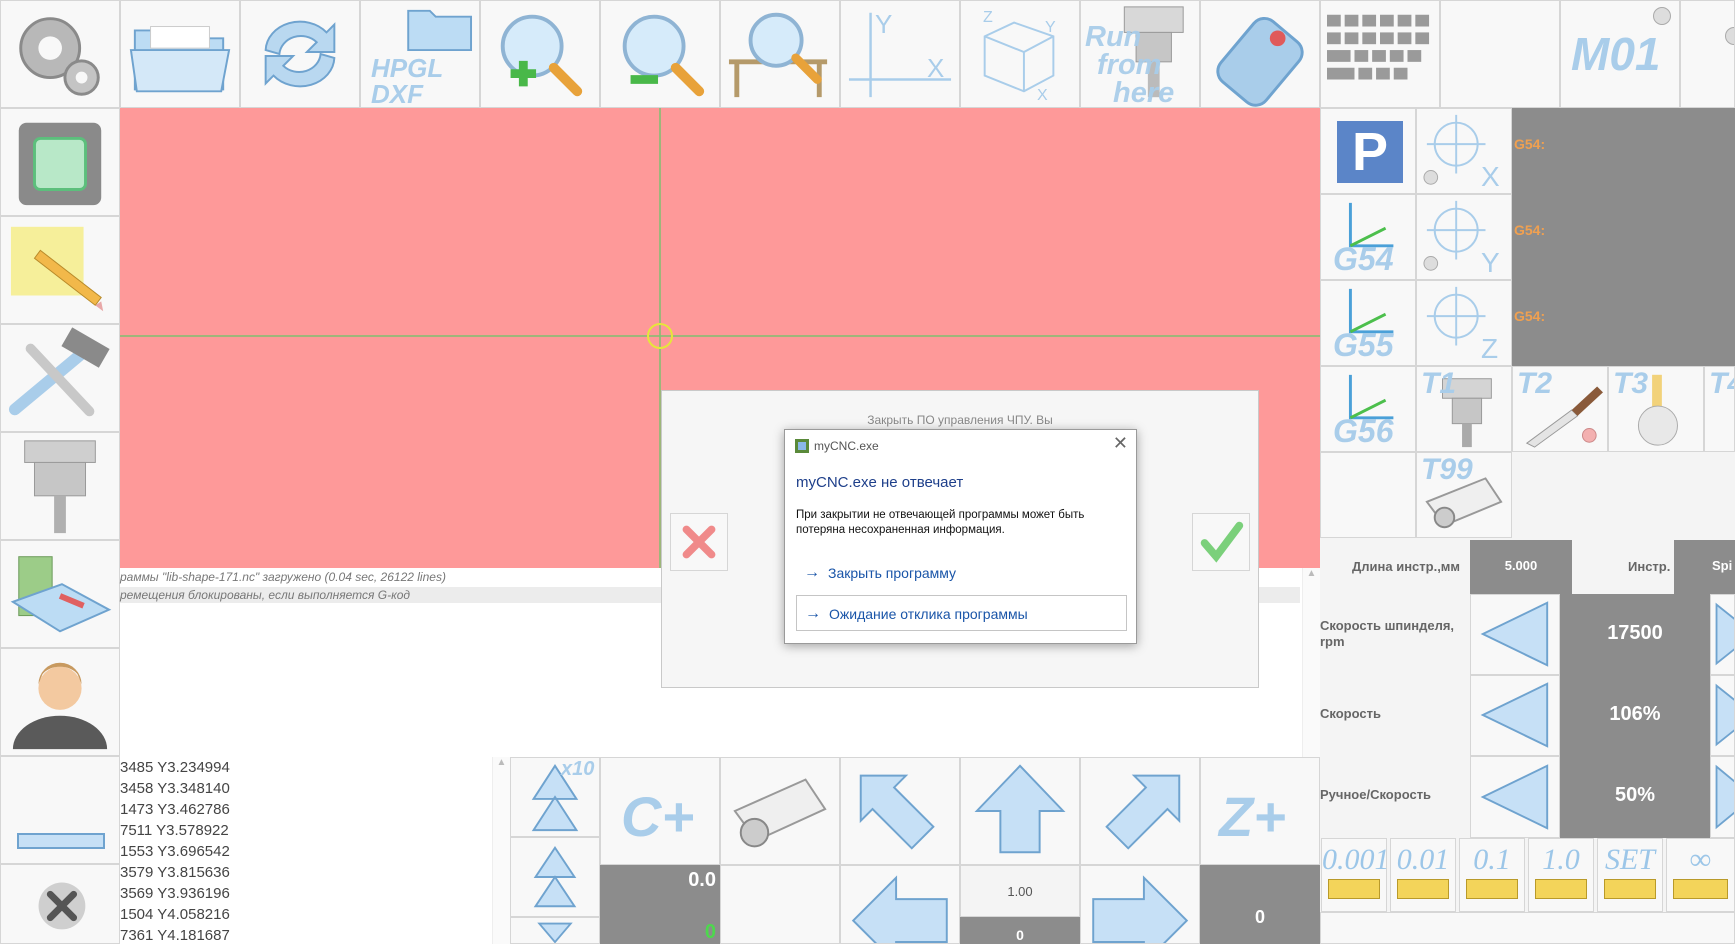 The image size is (1735, 944). Describe the element at coordinates (1515, 634) in the screenshot. I see `spindle-decrease-button` at that location.